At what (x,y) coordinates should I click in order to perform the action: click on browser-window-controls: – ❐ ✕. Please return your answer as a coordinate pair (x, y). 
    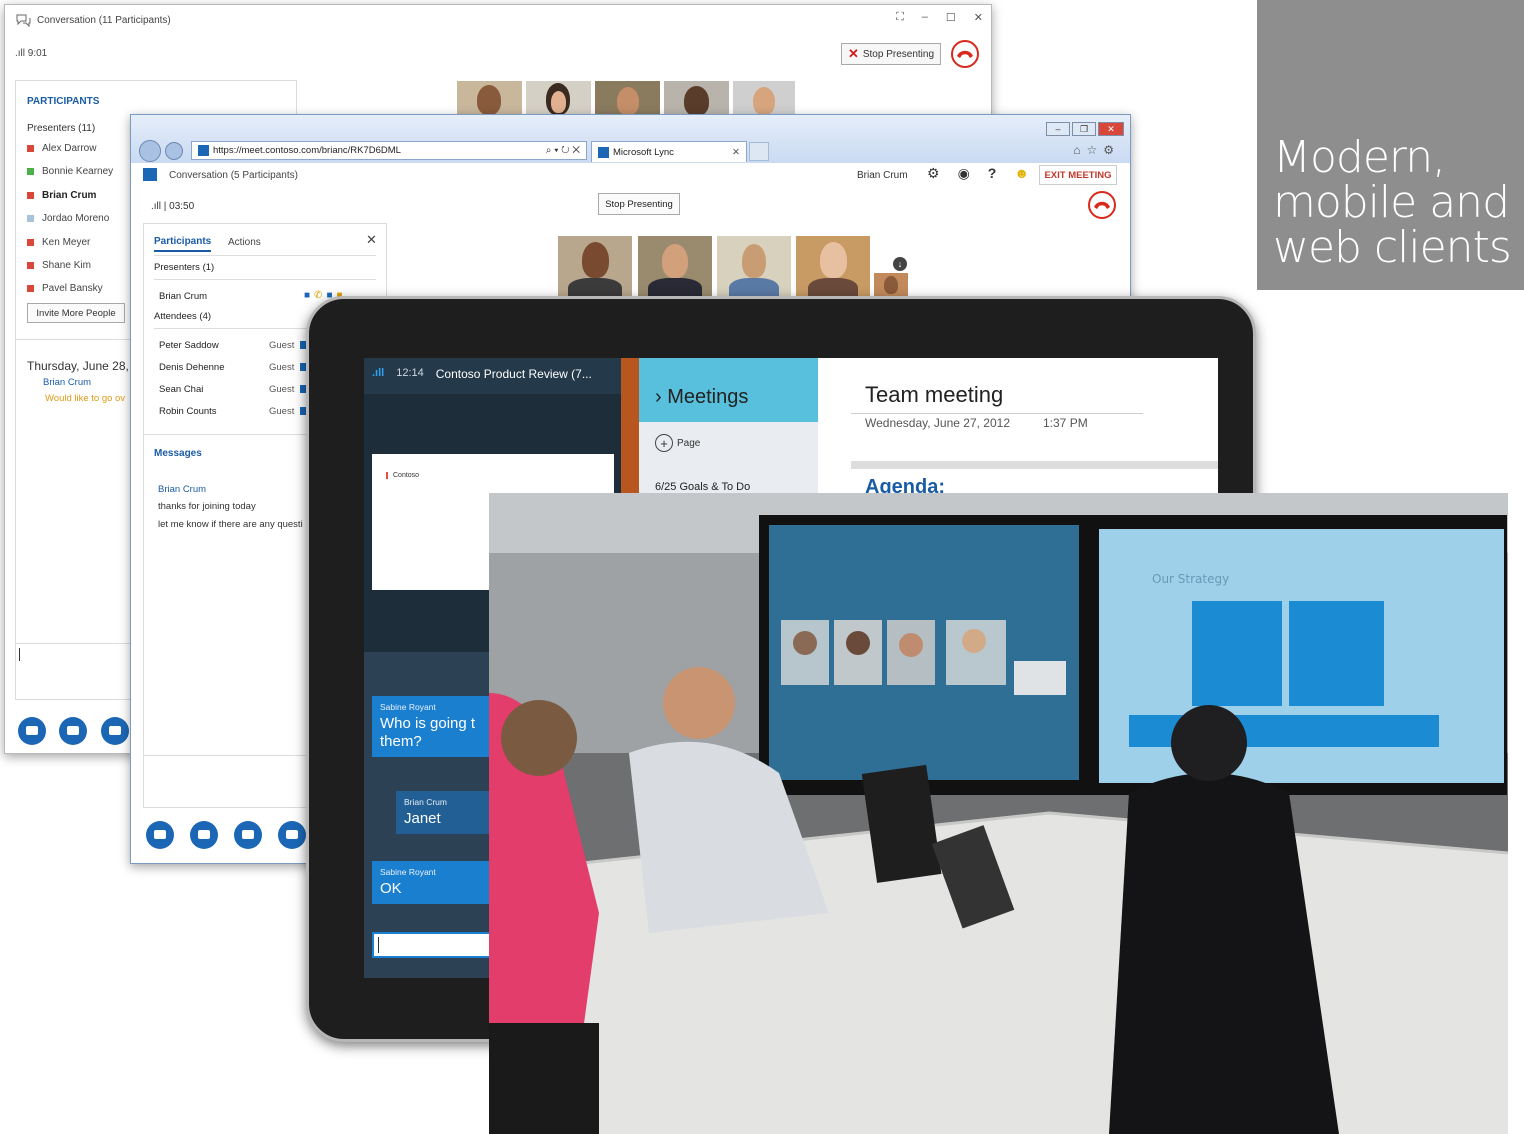
    Looking at the image, I should click on (1085, 129).